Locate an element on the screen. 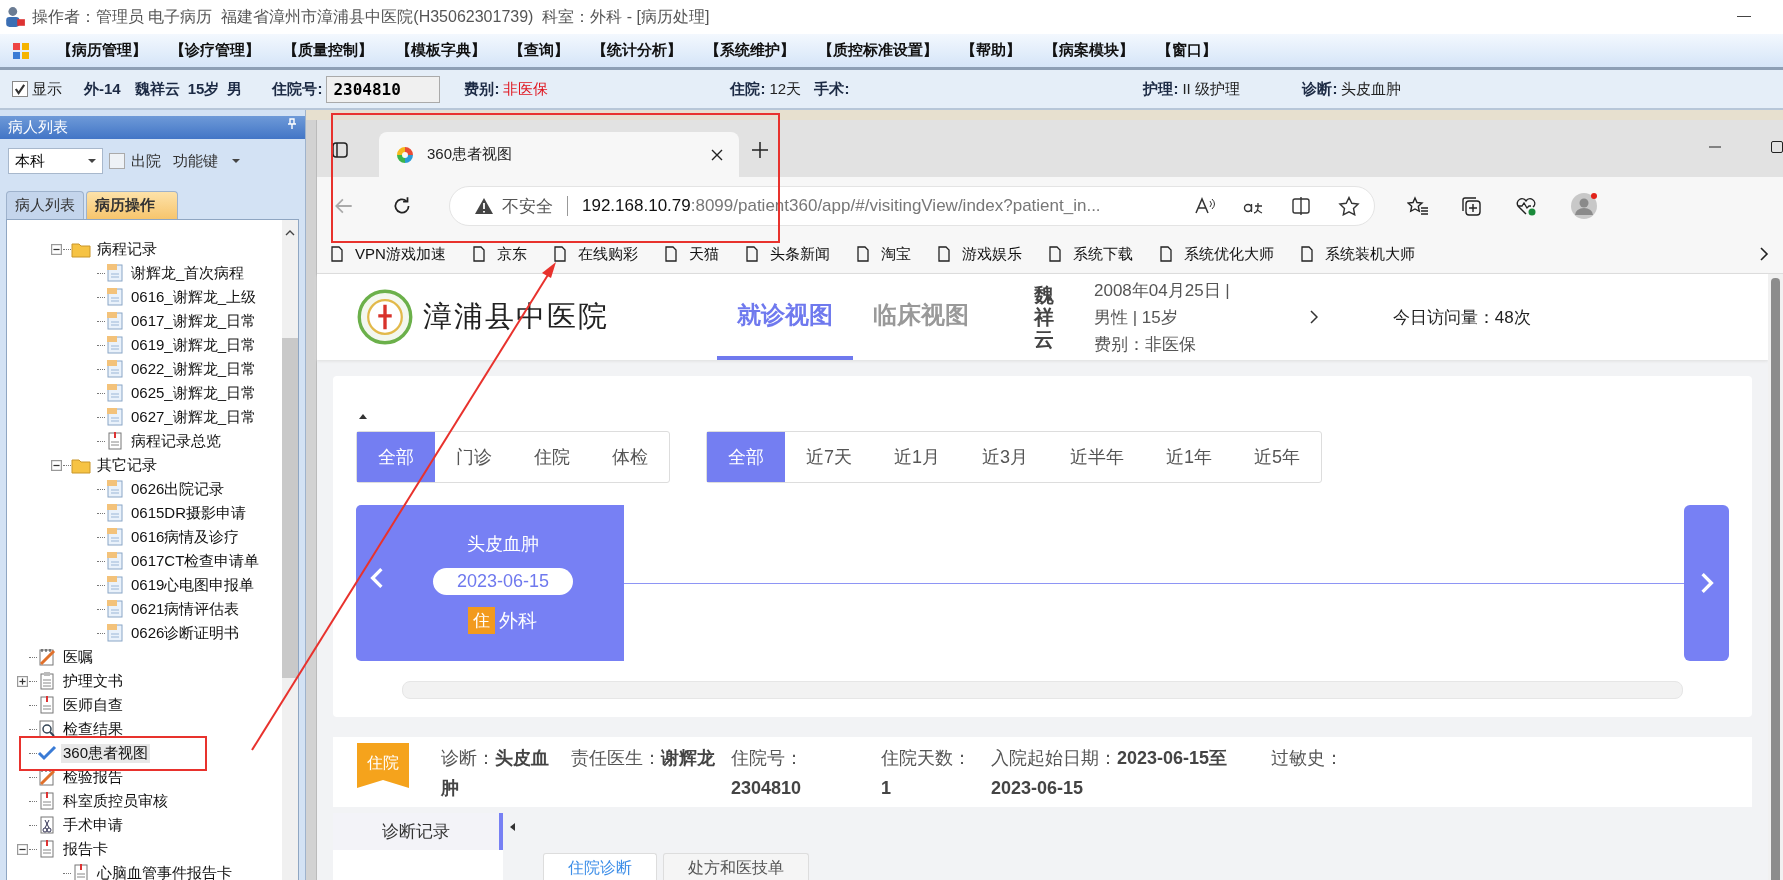 This screenshot has height=880, width=1783. menu-item: 【模板字典】 is located at coordinates (441, 50).